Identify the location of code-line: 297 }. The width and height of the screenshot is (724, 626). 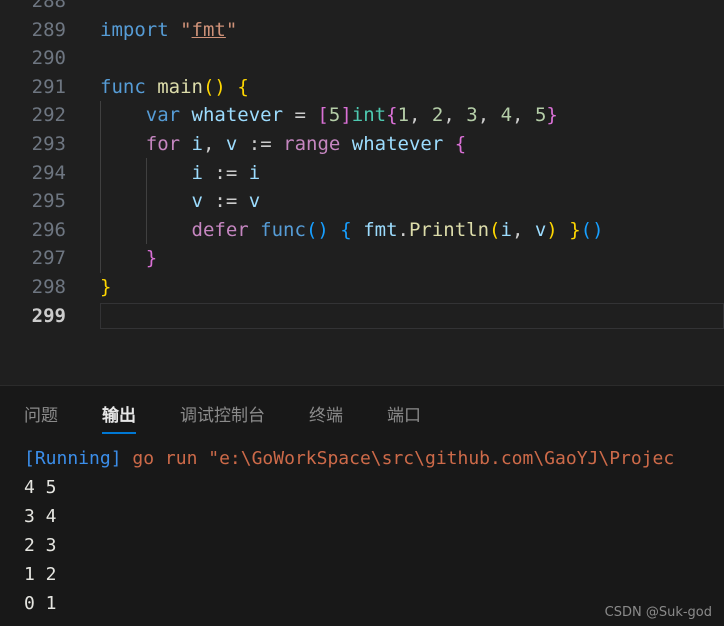
(362, 258).